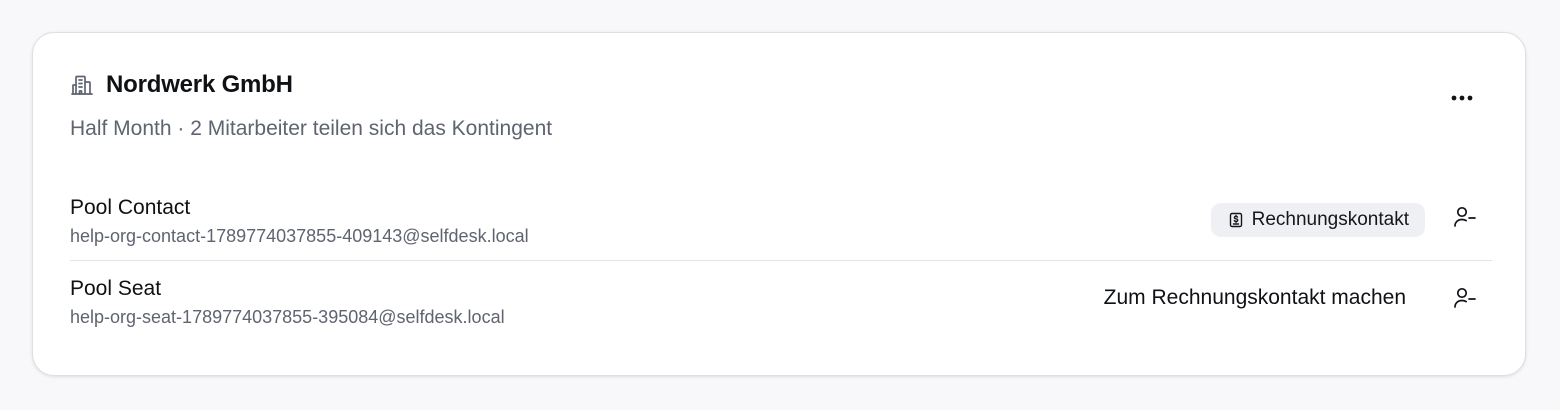 This screenshot has height=410, width=1560. Describe the element at coordinates (1236, 220) in the screenshot. I see `receipt-dollar-icon` at that location.